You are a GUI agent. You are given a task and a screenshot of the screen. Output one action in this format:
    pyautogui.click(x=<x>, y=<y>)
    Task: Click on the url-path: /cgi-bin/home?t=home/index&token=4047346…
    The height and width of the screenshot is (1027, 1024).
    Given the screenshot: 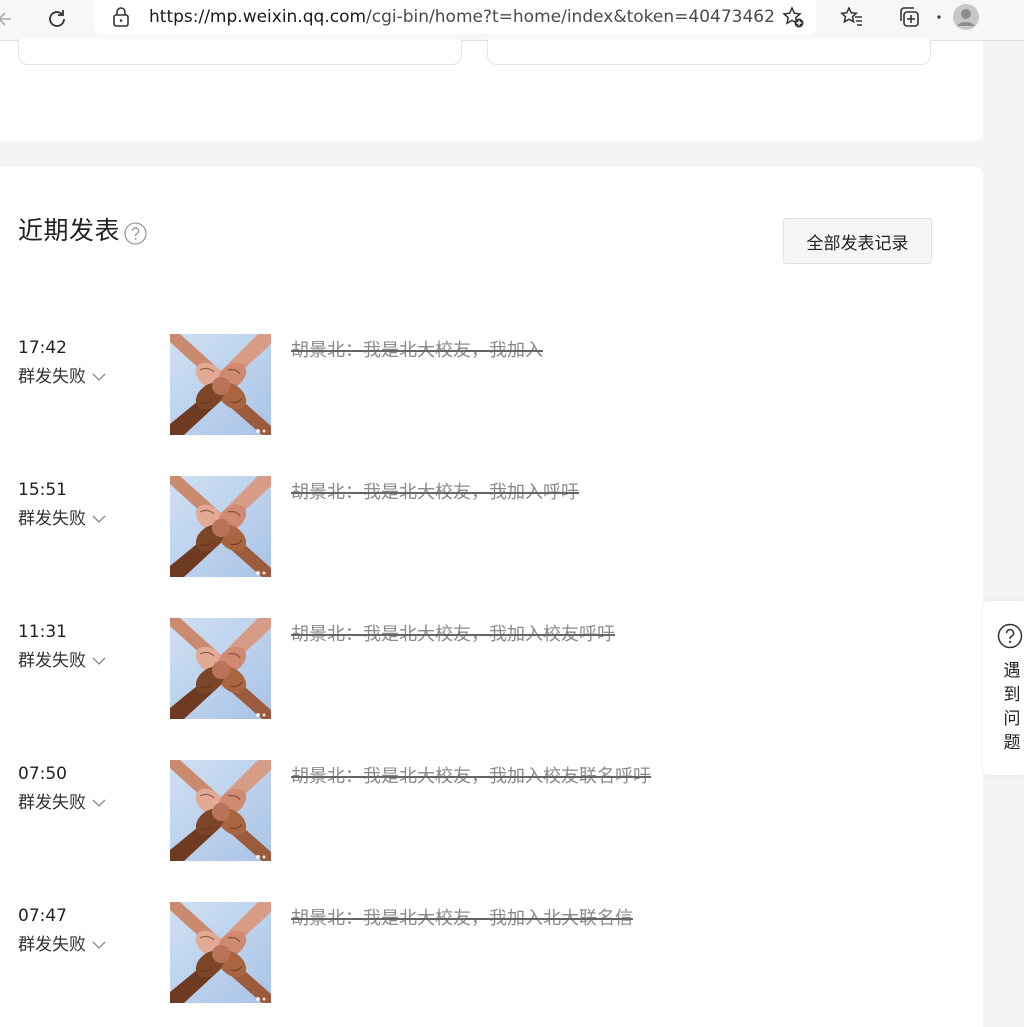 What is the action you would take?
    pyautogui.click(x=570, y=17)
    